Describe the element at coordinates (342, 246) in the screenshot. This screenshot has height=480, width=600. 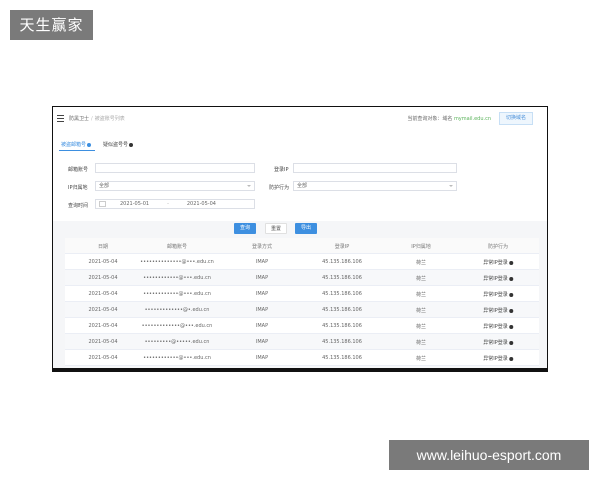
I see `column-header: 登录IP` at that location.